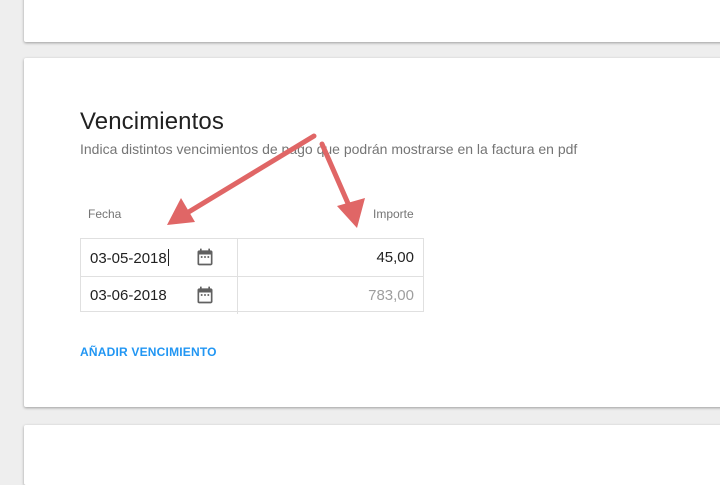 The image size is (720, 485). I want to click on previous-card, so click(372, 21).